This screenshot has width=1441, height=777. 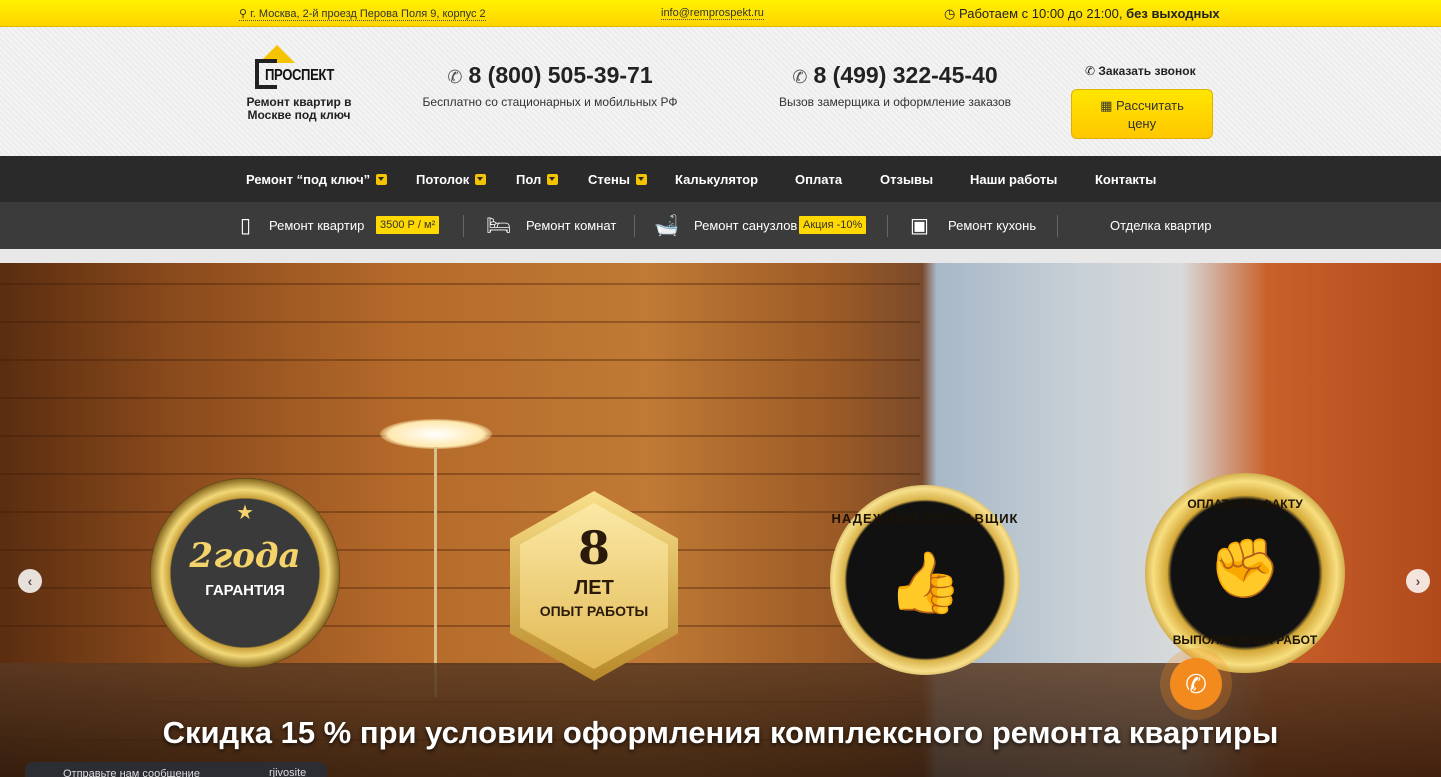 I want to click on stove-icon: ▣, so click(x=919, y=226).